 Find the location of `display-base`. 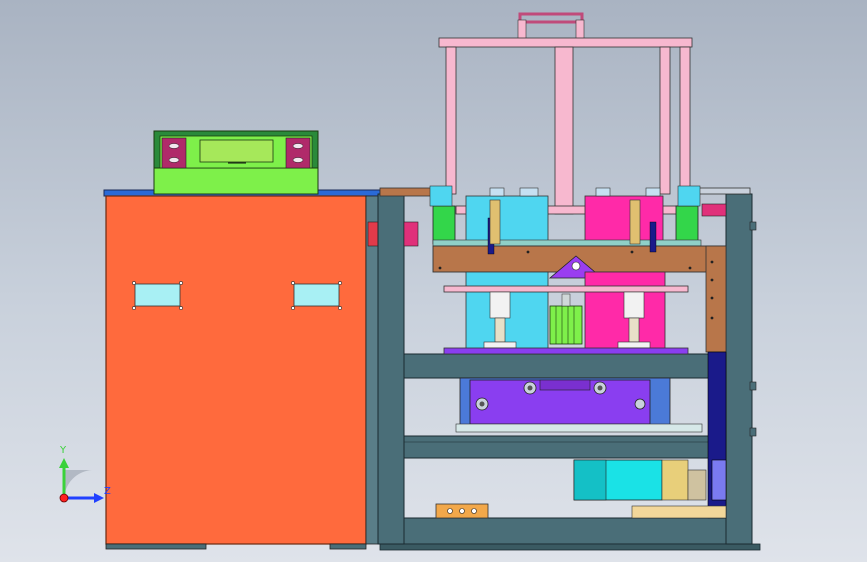

display-base is located at coordinates (236, 181).